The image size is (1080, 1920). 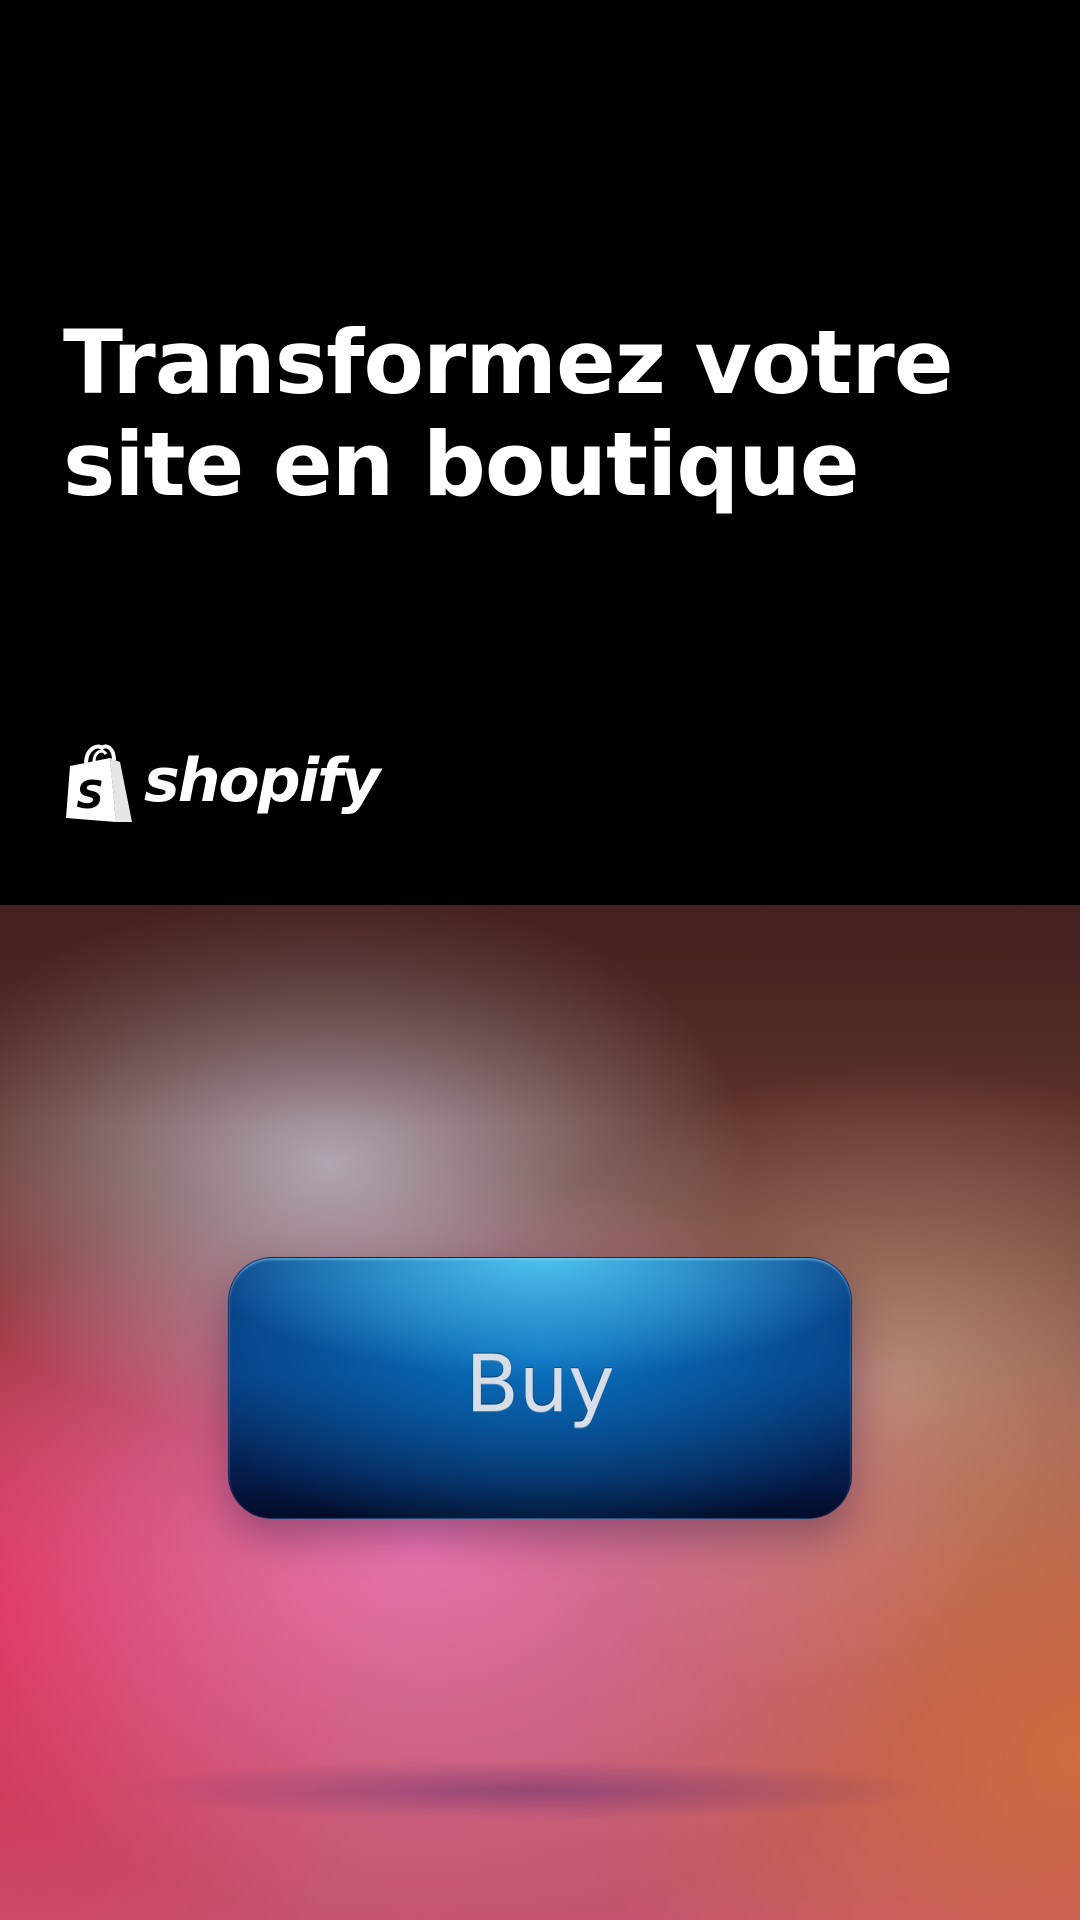 What do you see at coordinates (89, 795) in the screenshot?
I see `bag-letter: S` at bounding box center [89, 795].